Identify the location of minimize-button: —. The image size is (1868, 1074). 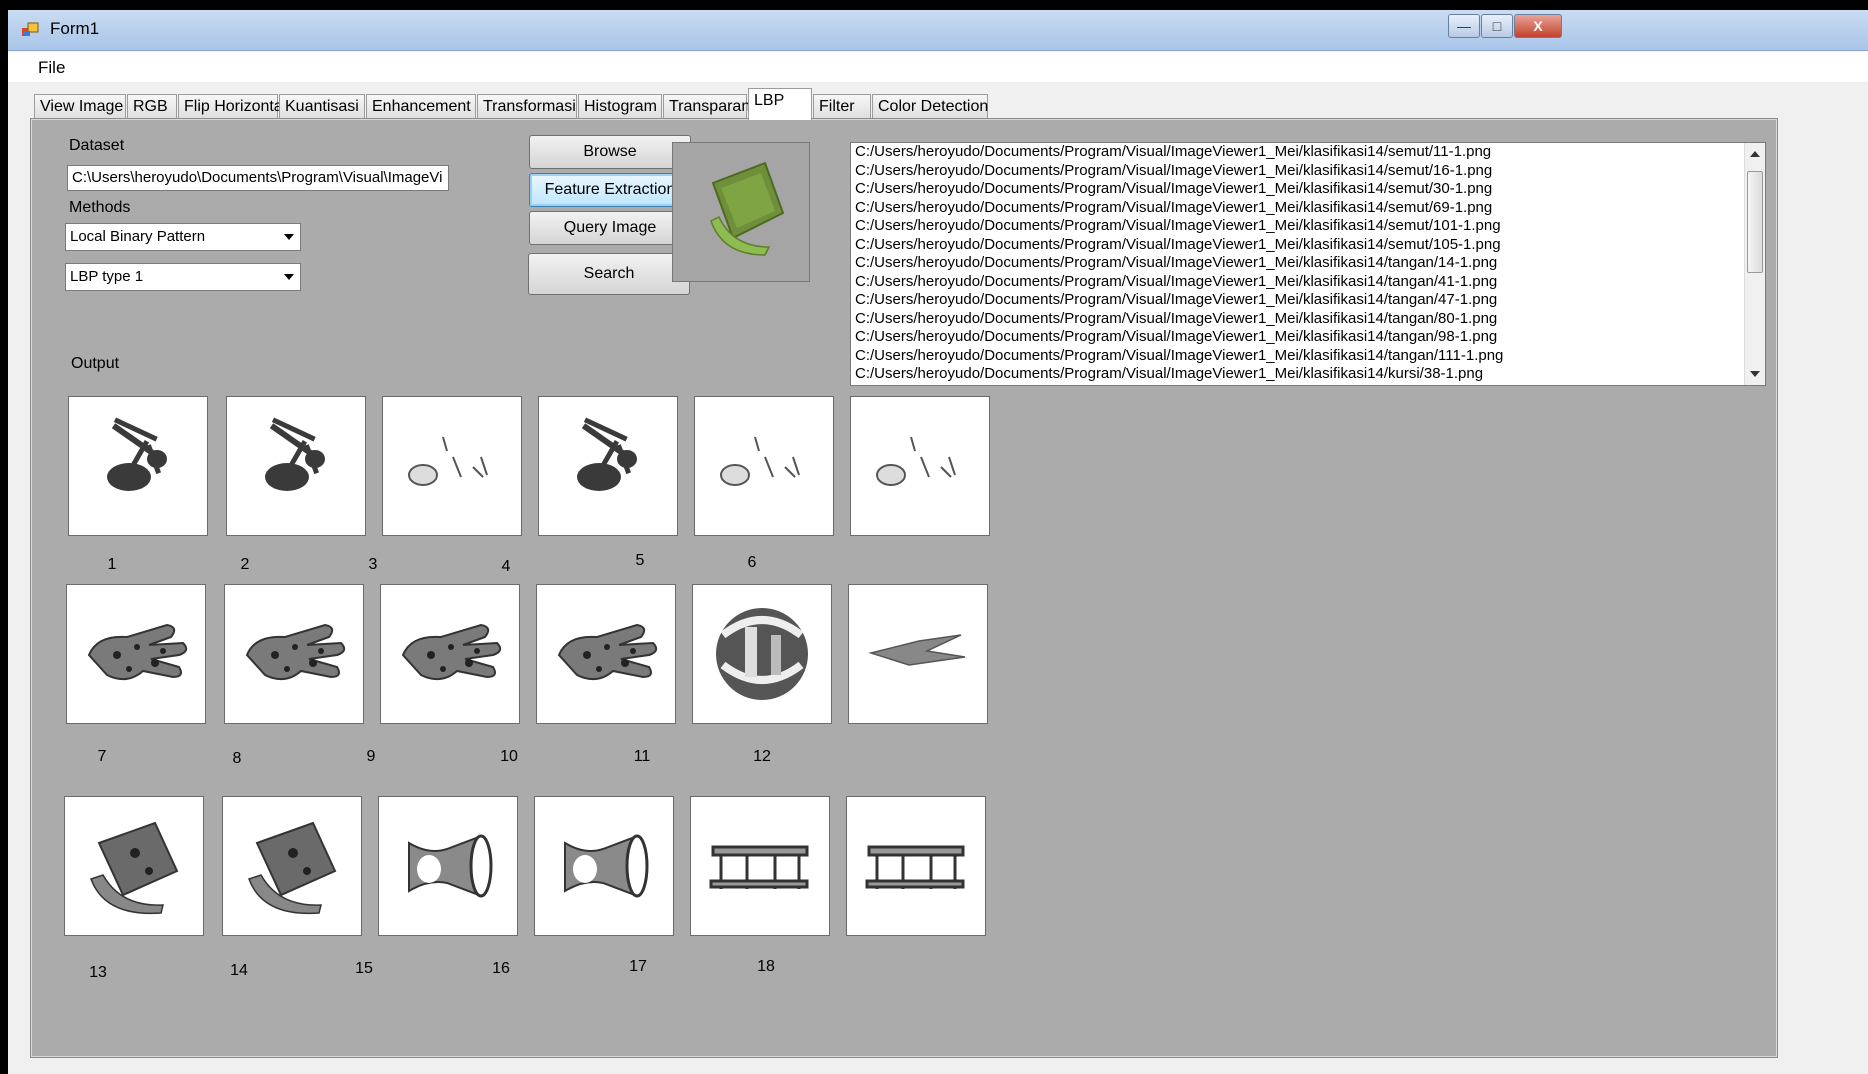
(1464, 26).